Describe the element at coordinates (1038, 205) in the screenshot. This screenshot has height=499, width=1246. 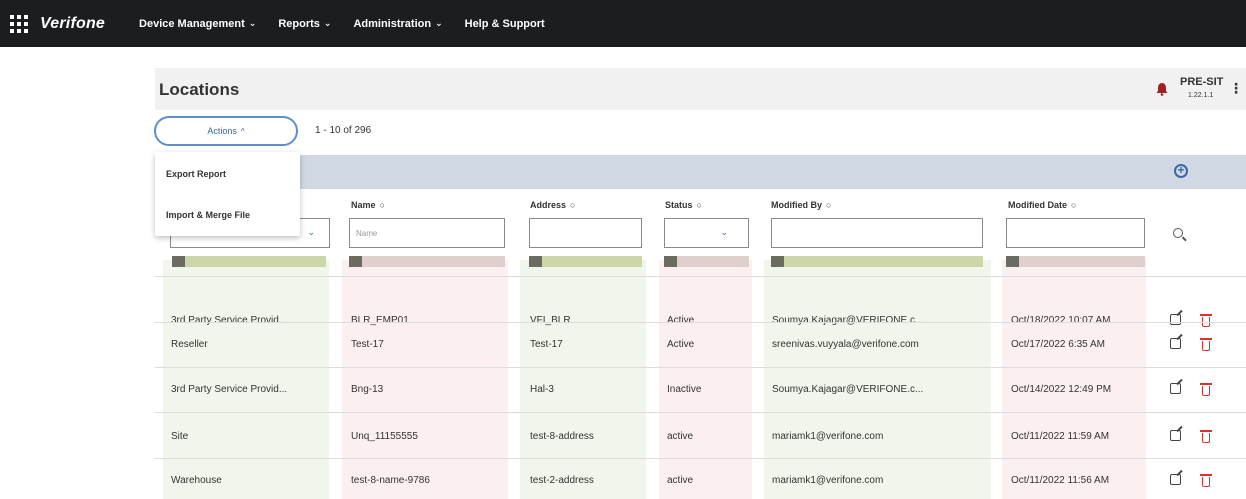
I see `column-label: Modified Date` at that location.